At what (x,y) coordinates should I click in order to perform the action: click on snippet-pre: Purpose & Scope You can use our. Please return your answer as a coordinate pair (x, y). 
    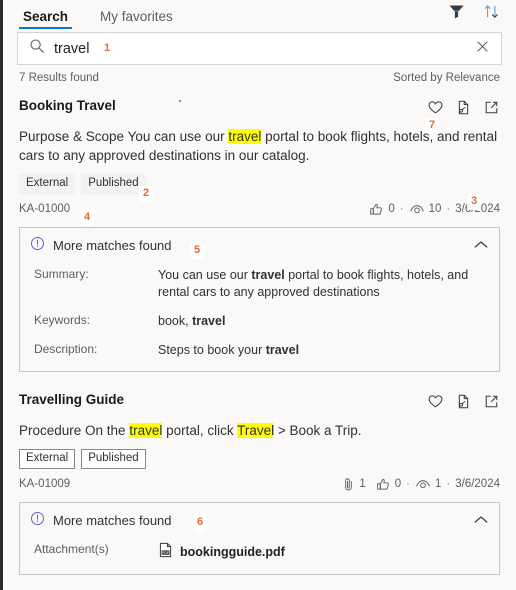
    Looking at the image, I should click on (124, 136).